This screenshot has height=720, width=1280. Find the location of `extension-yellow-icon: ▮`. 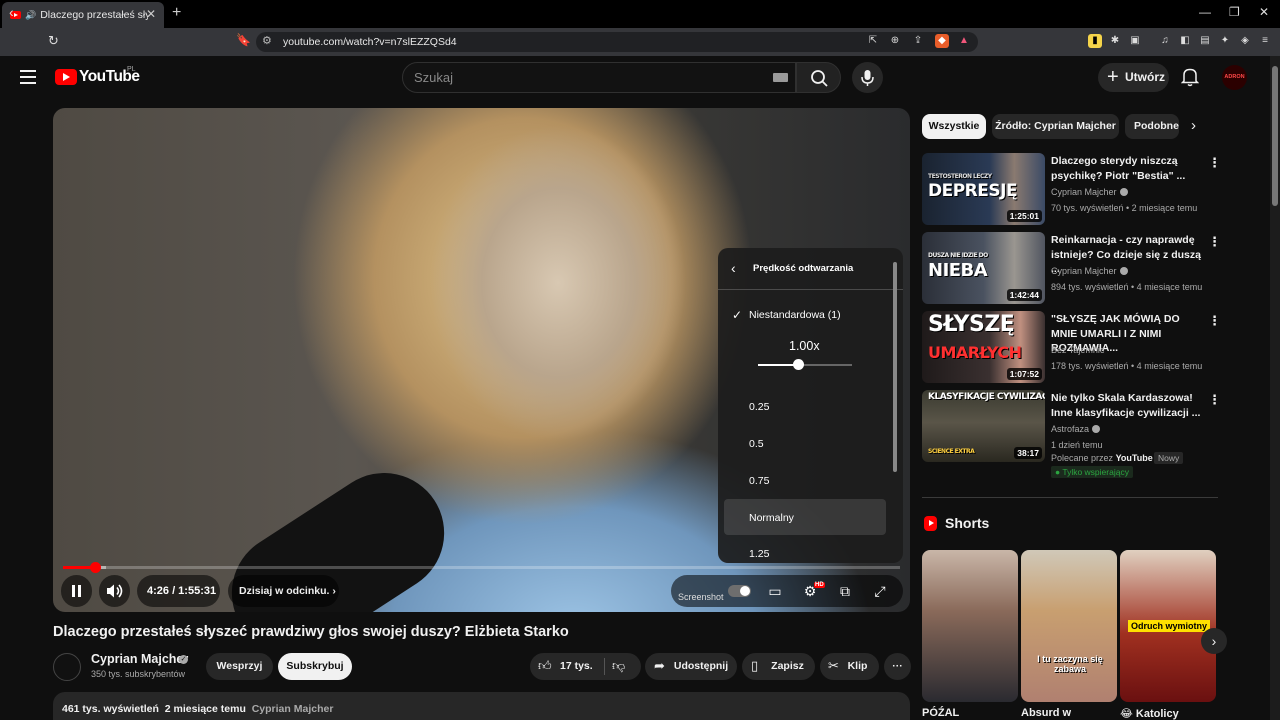

extension-yellow-icon: ▮ is located at coordinates (1095, 41).